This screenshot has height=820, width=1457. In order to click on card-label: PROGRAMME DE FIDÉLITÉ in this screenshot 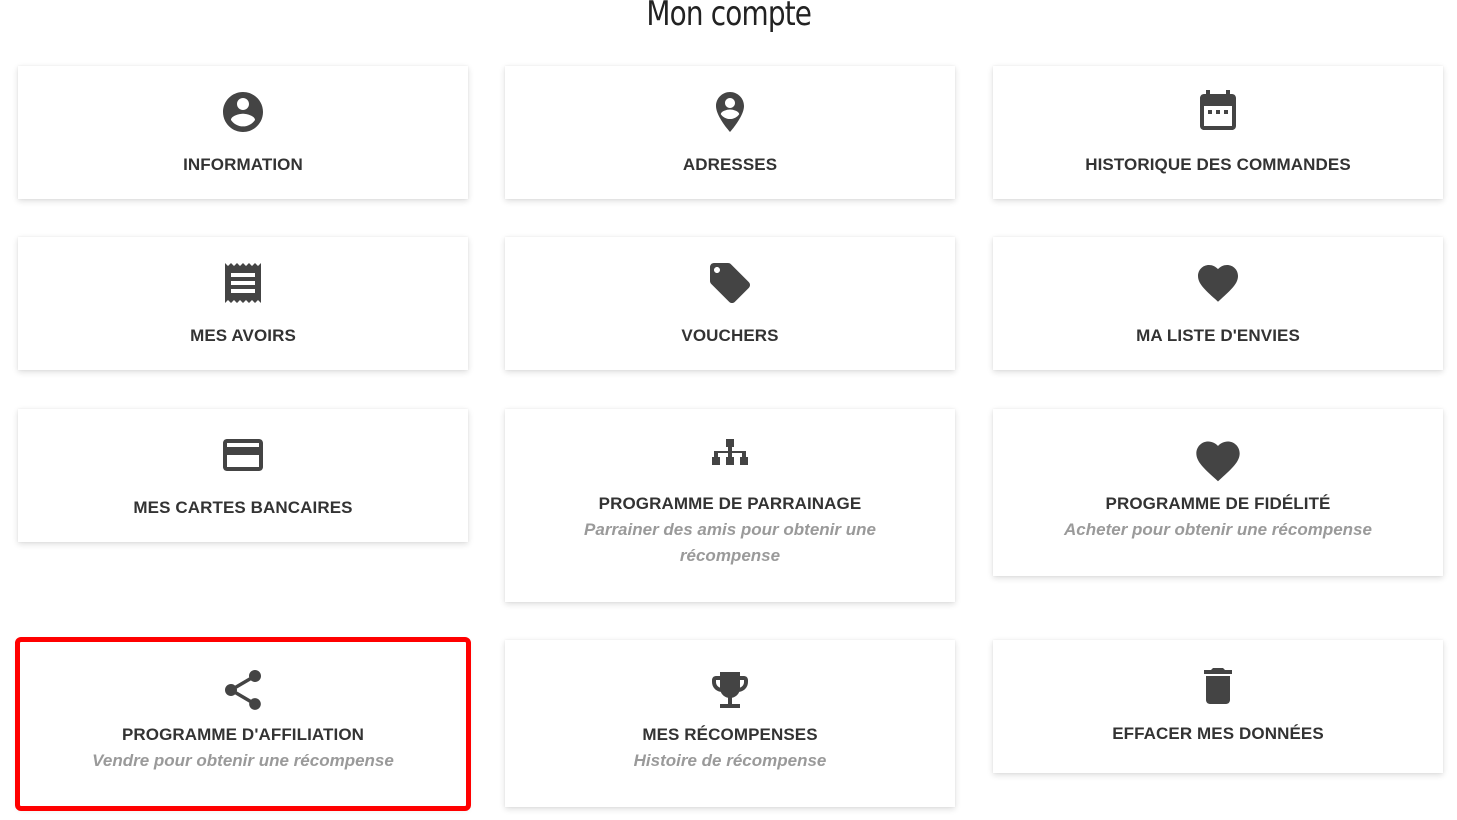, I will do `click(1218, 503)`.